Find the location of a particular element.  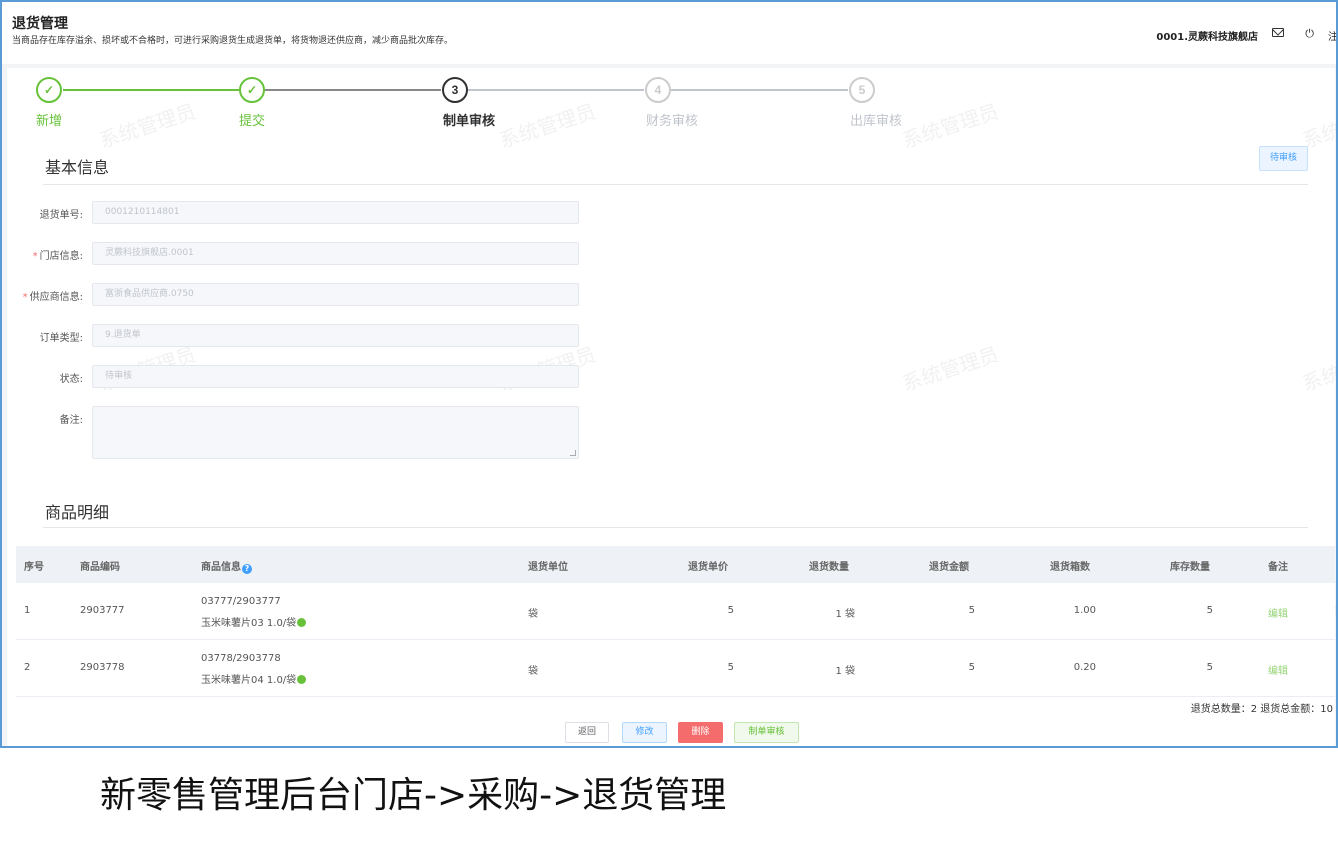

back-button: 返回 is located at coordinates (587, 732).